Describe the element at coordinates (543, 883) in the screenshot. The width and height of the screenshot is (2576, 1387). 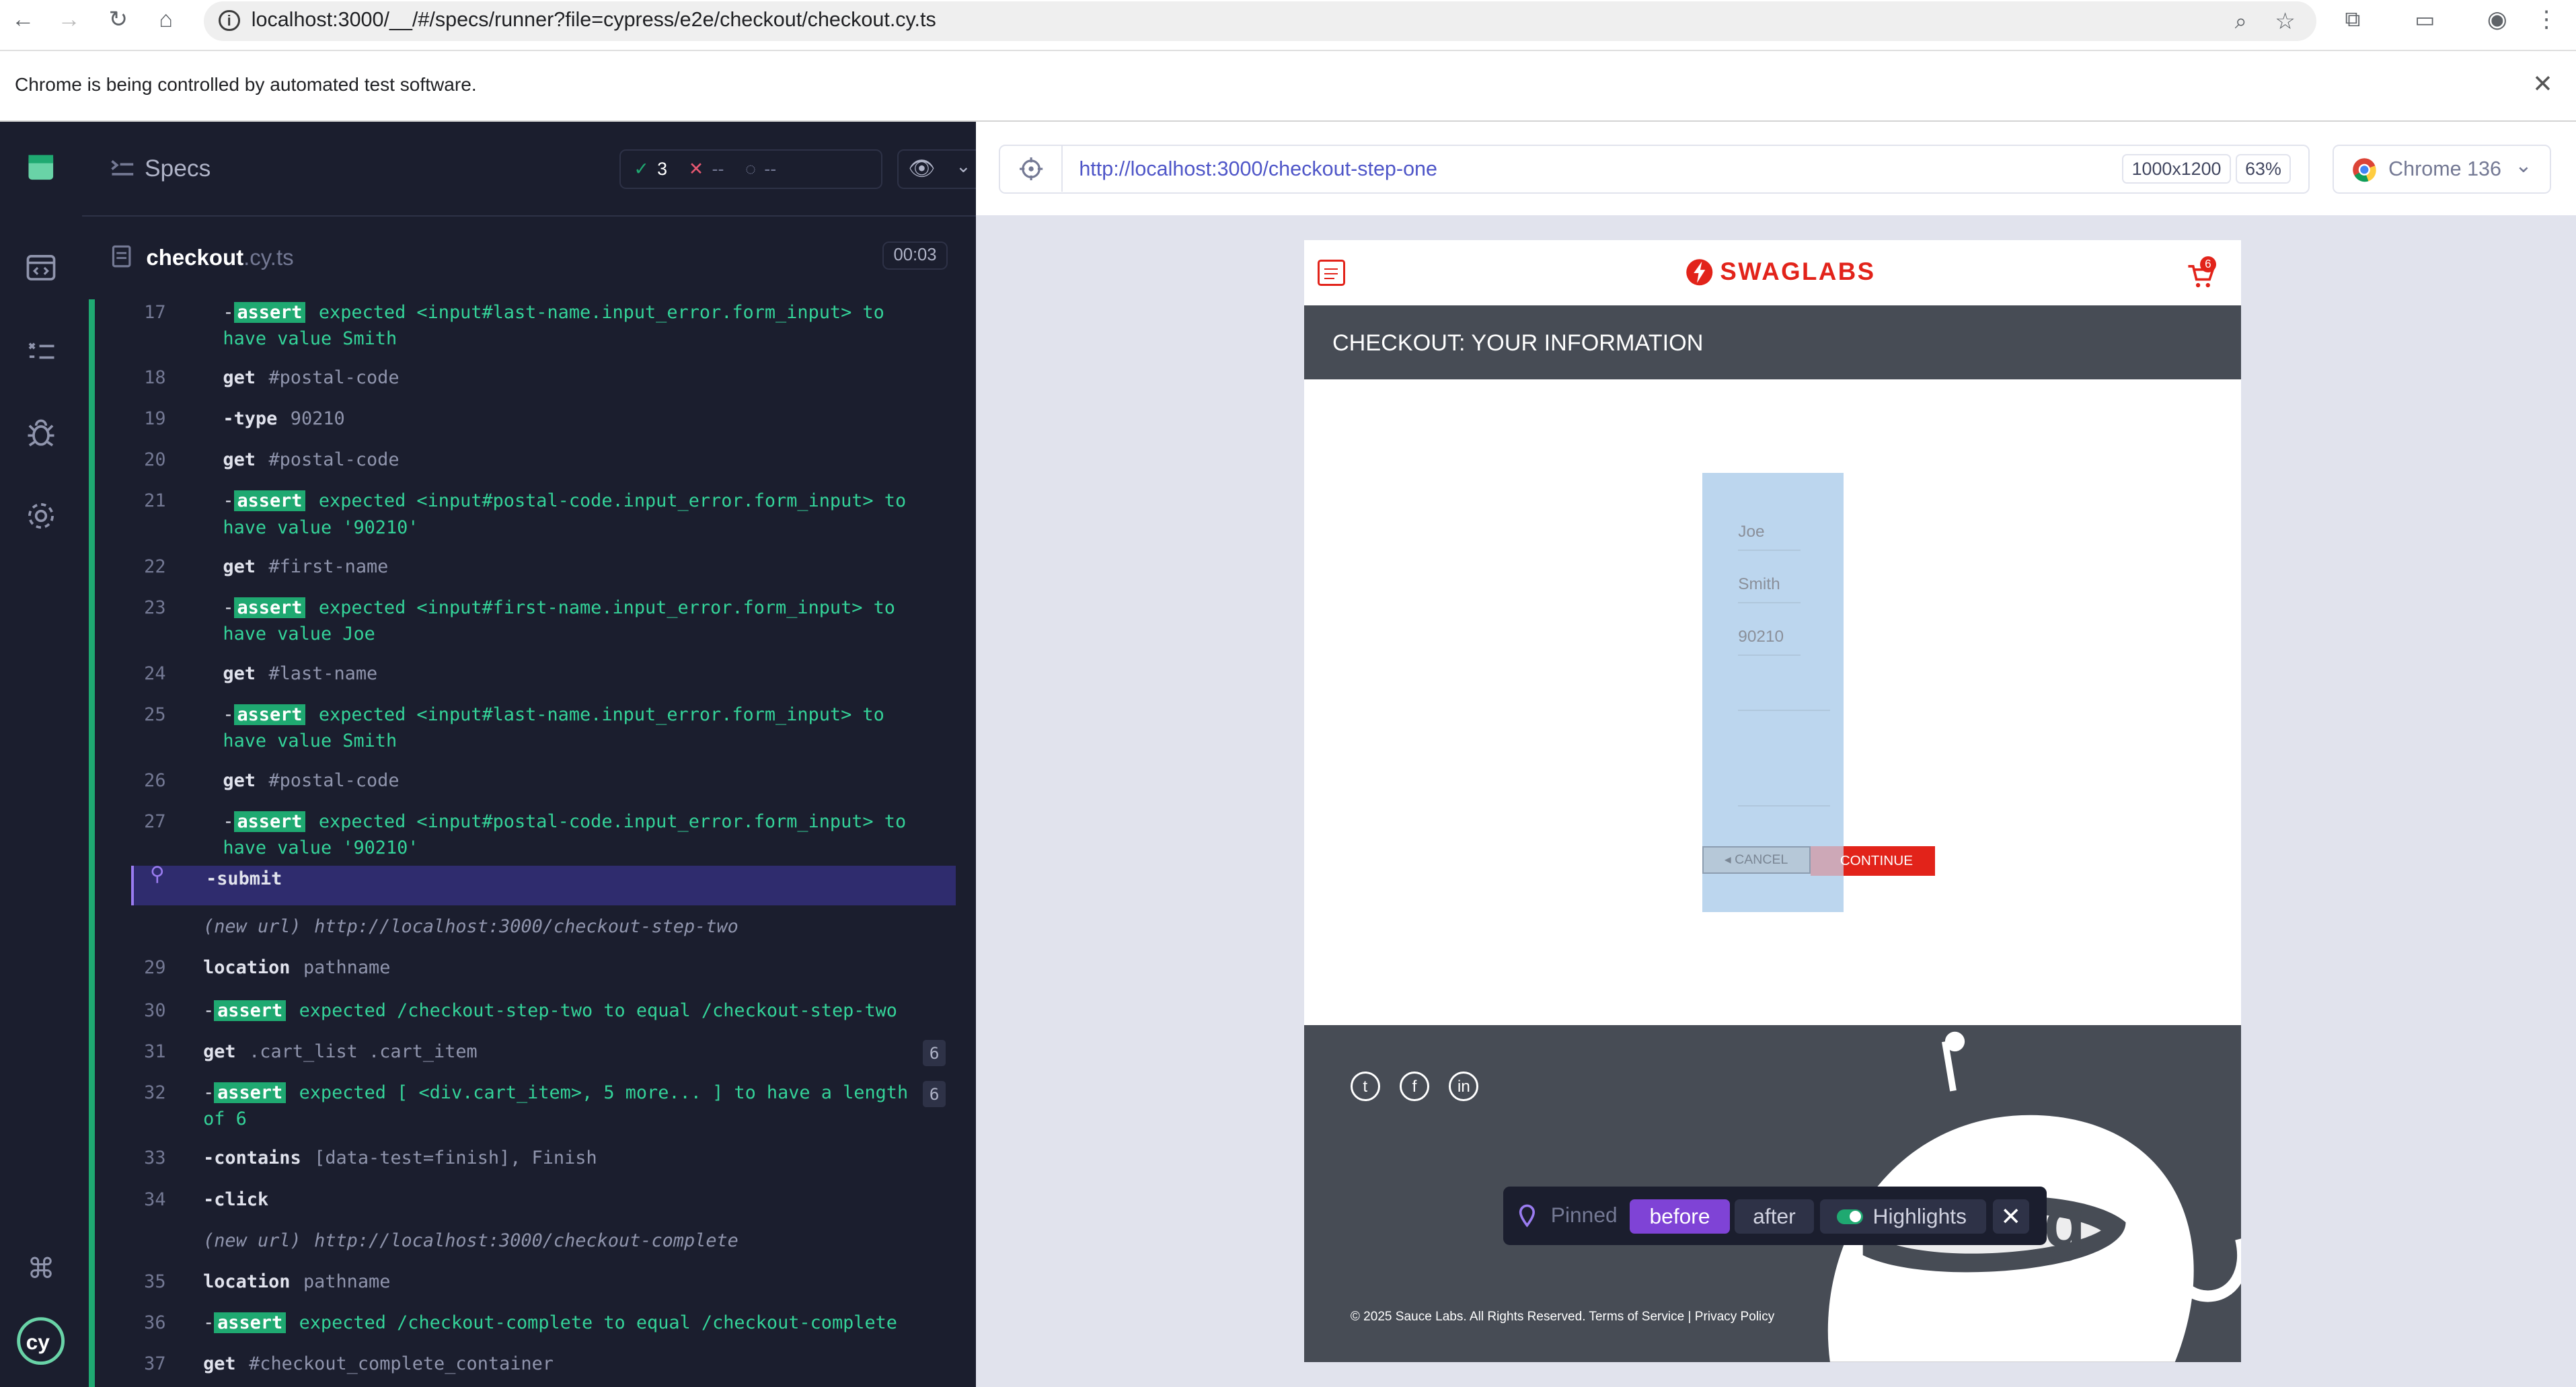
I see `command-row: ⚲ -submit` at that location.